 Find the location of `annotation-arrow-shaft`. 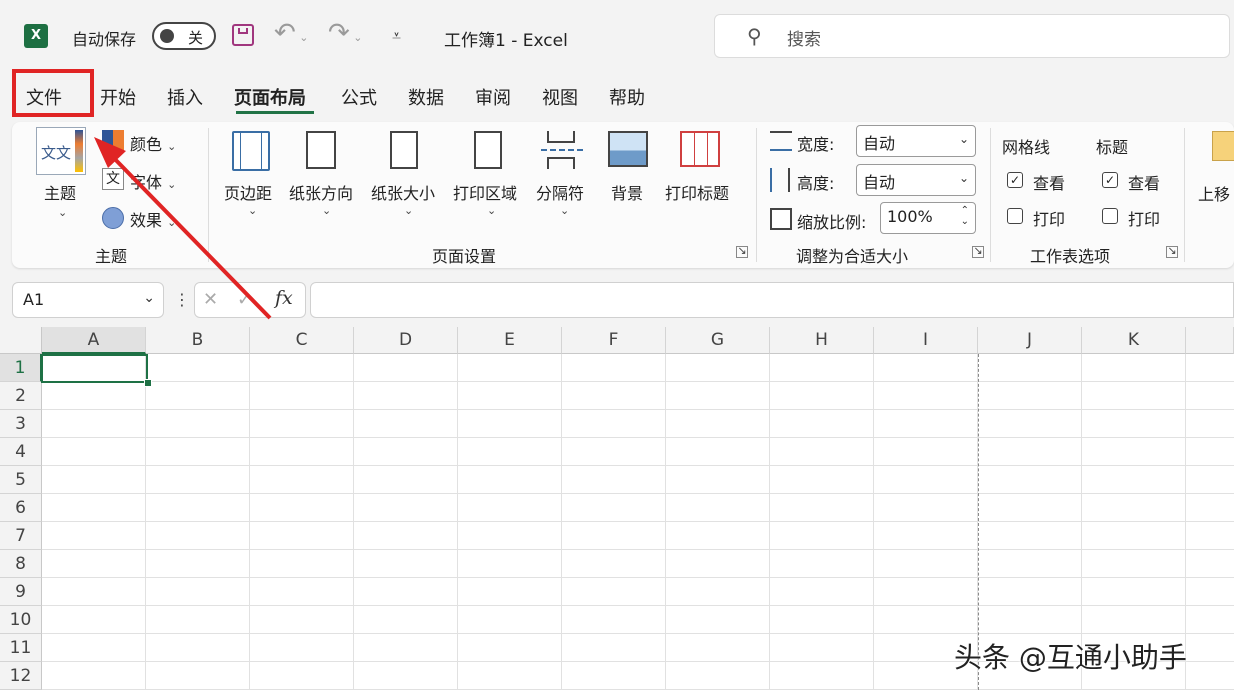

annotation-arrow-shaft is located at coordinates (188, 234).